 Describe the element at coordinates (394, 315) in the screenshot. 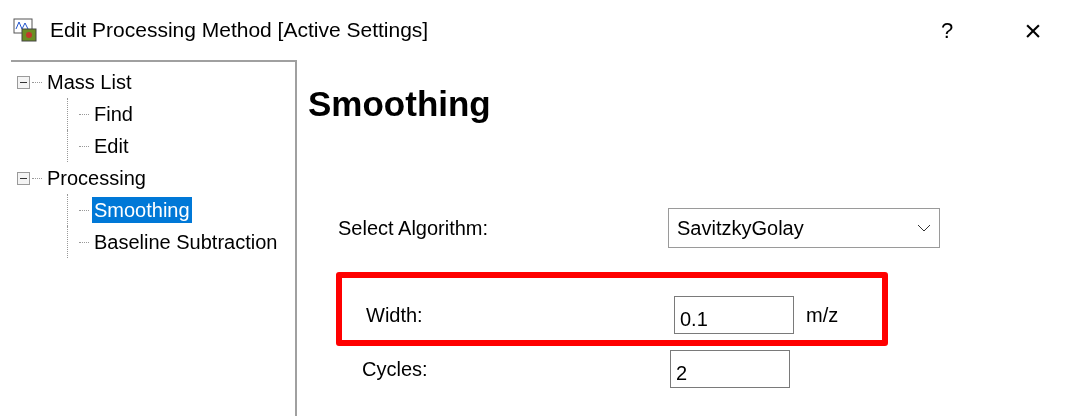

I see `field-label: Width:` at that location.